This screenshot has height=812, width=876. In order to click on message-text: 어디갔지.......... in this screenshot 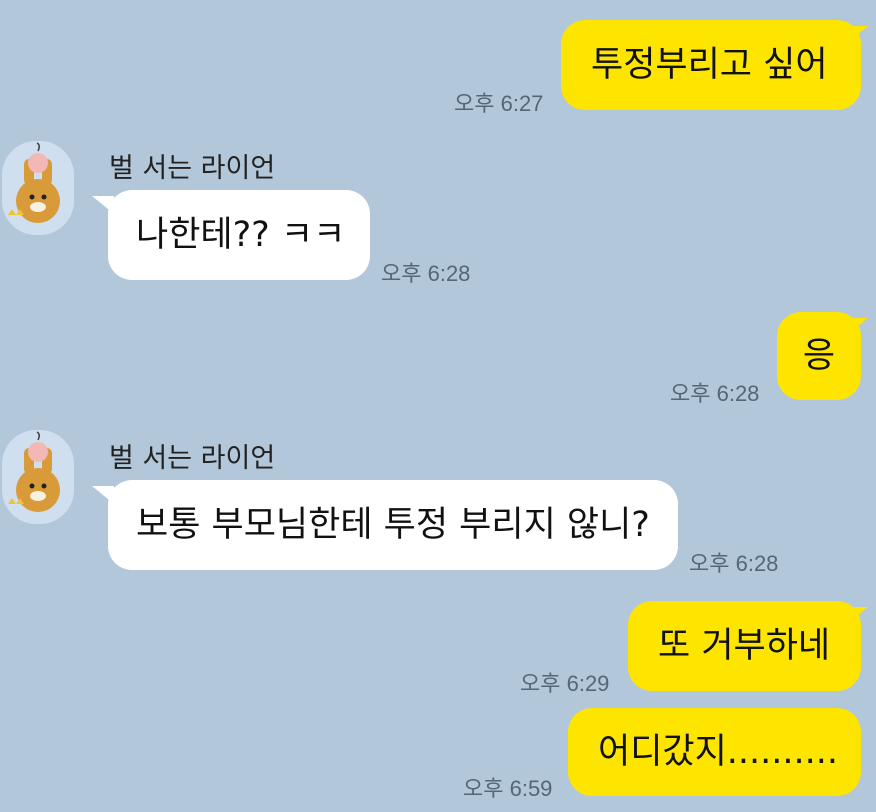, I will do `click(718, 751)`.